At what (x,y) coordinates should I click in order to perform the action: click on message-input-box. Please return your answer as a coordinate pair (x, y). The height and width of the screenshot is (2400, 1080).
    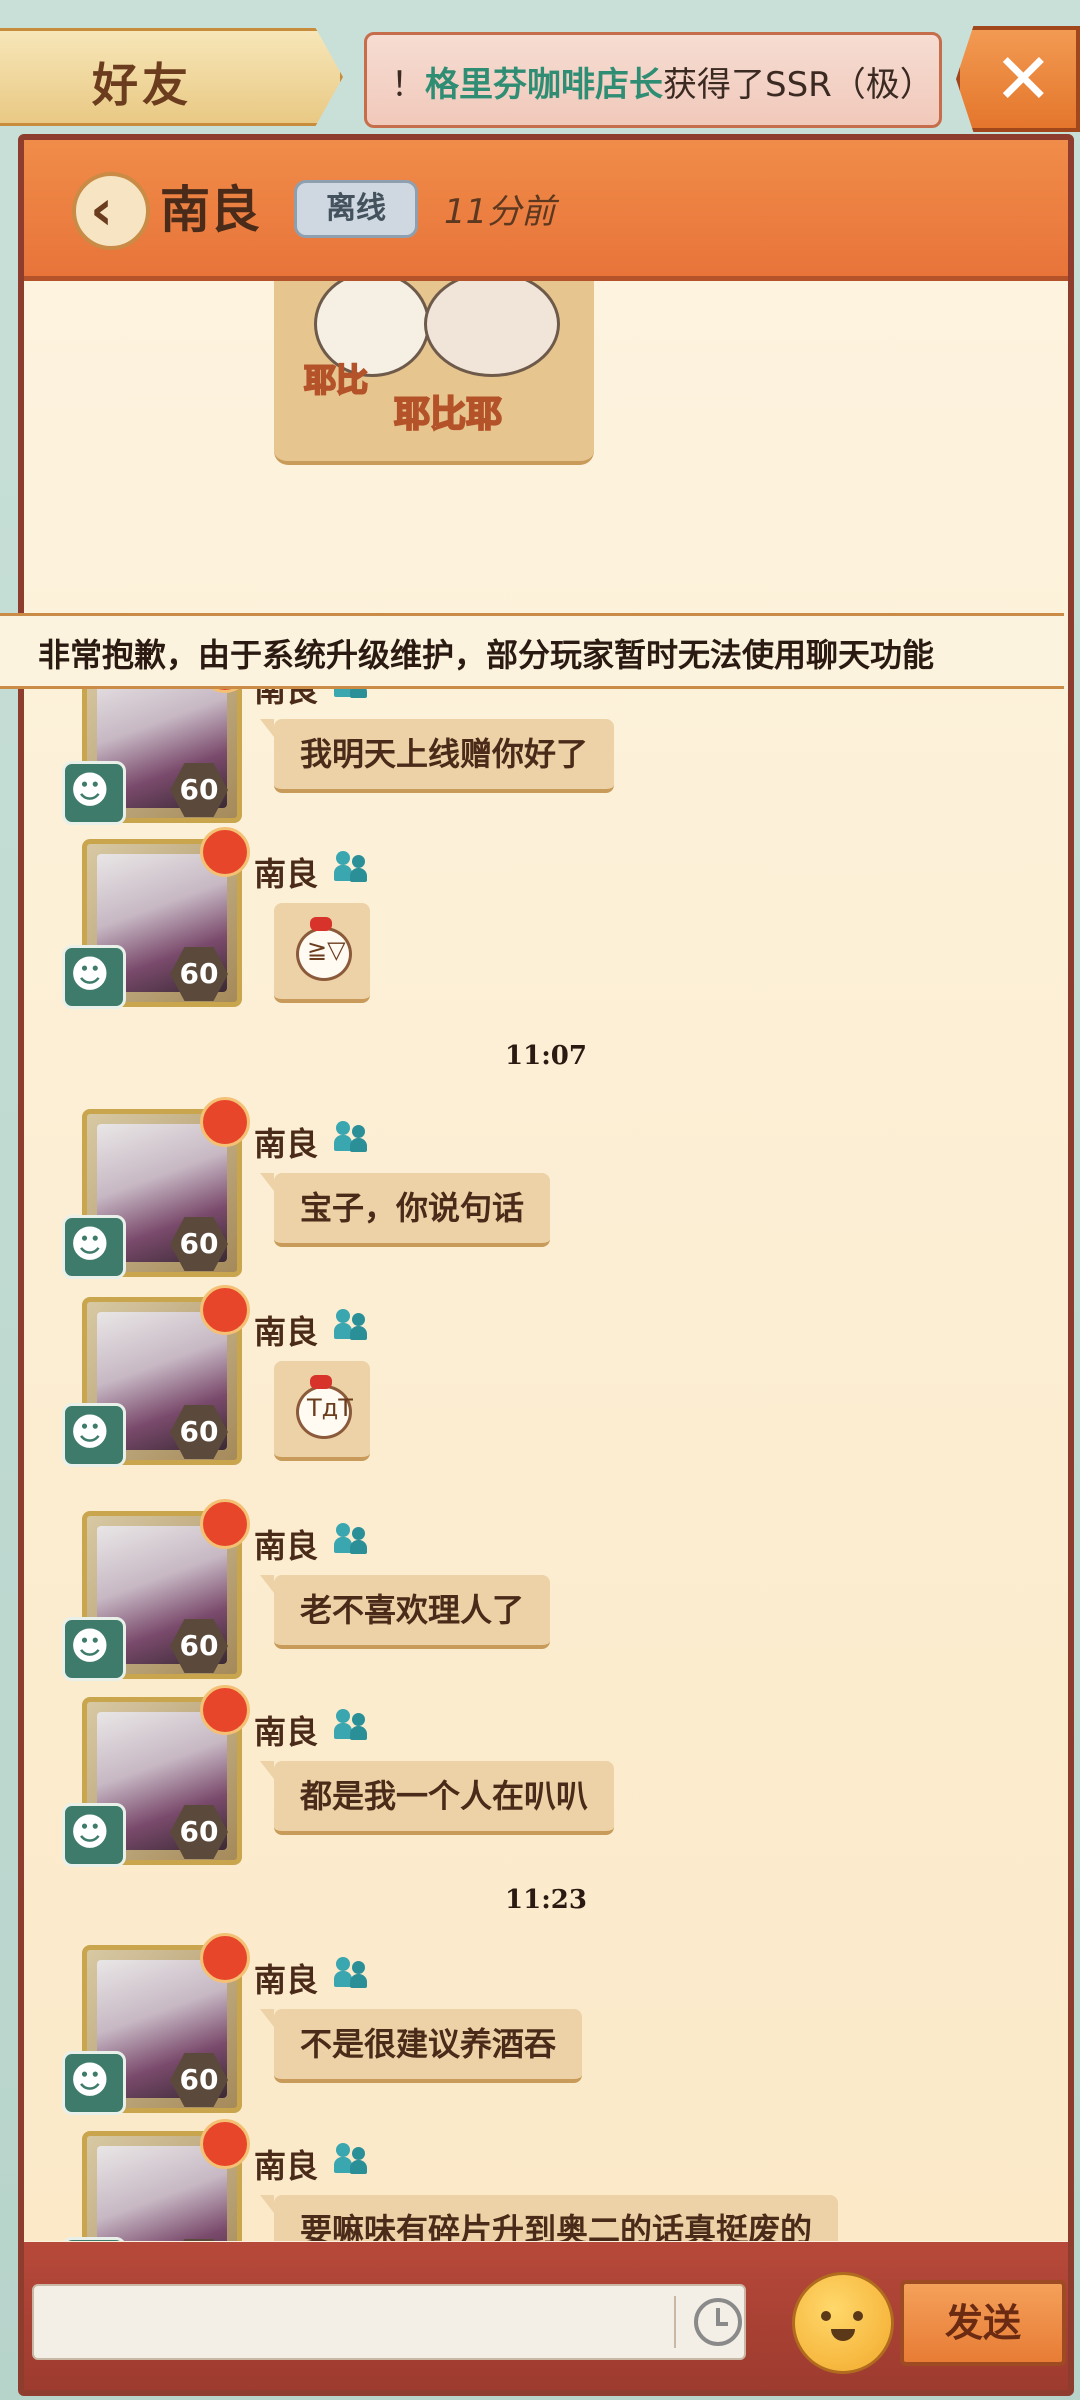
    Looking at the image, I should click on (389, 2322).